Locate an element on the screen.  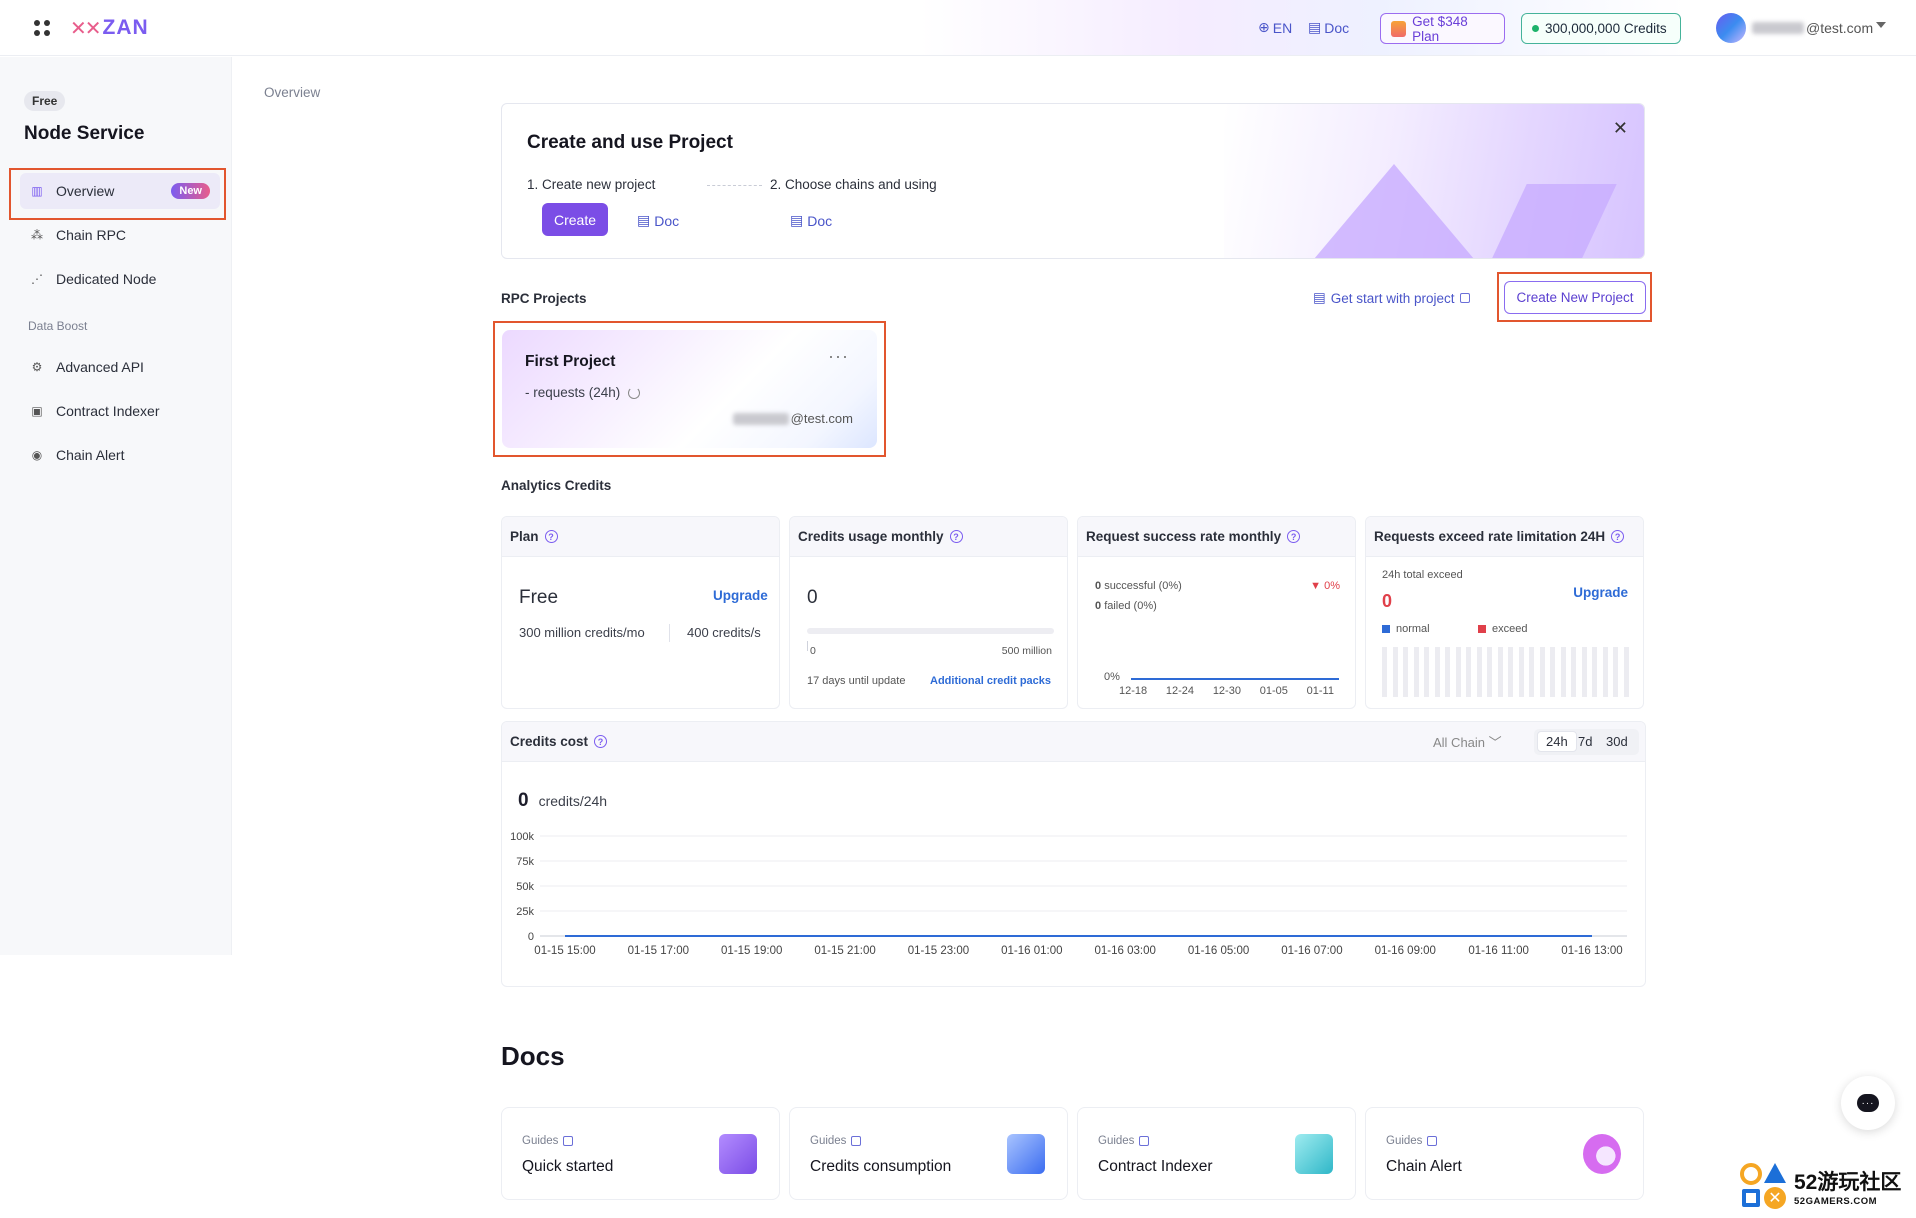
success-y-label: 0% is located at coordinates (1112, 677).